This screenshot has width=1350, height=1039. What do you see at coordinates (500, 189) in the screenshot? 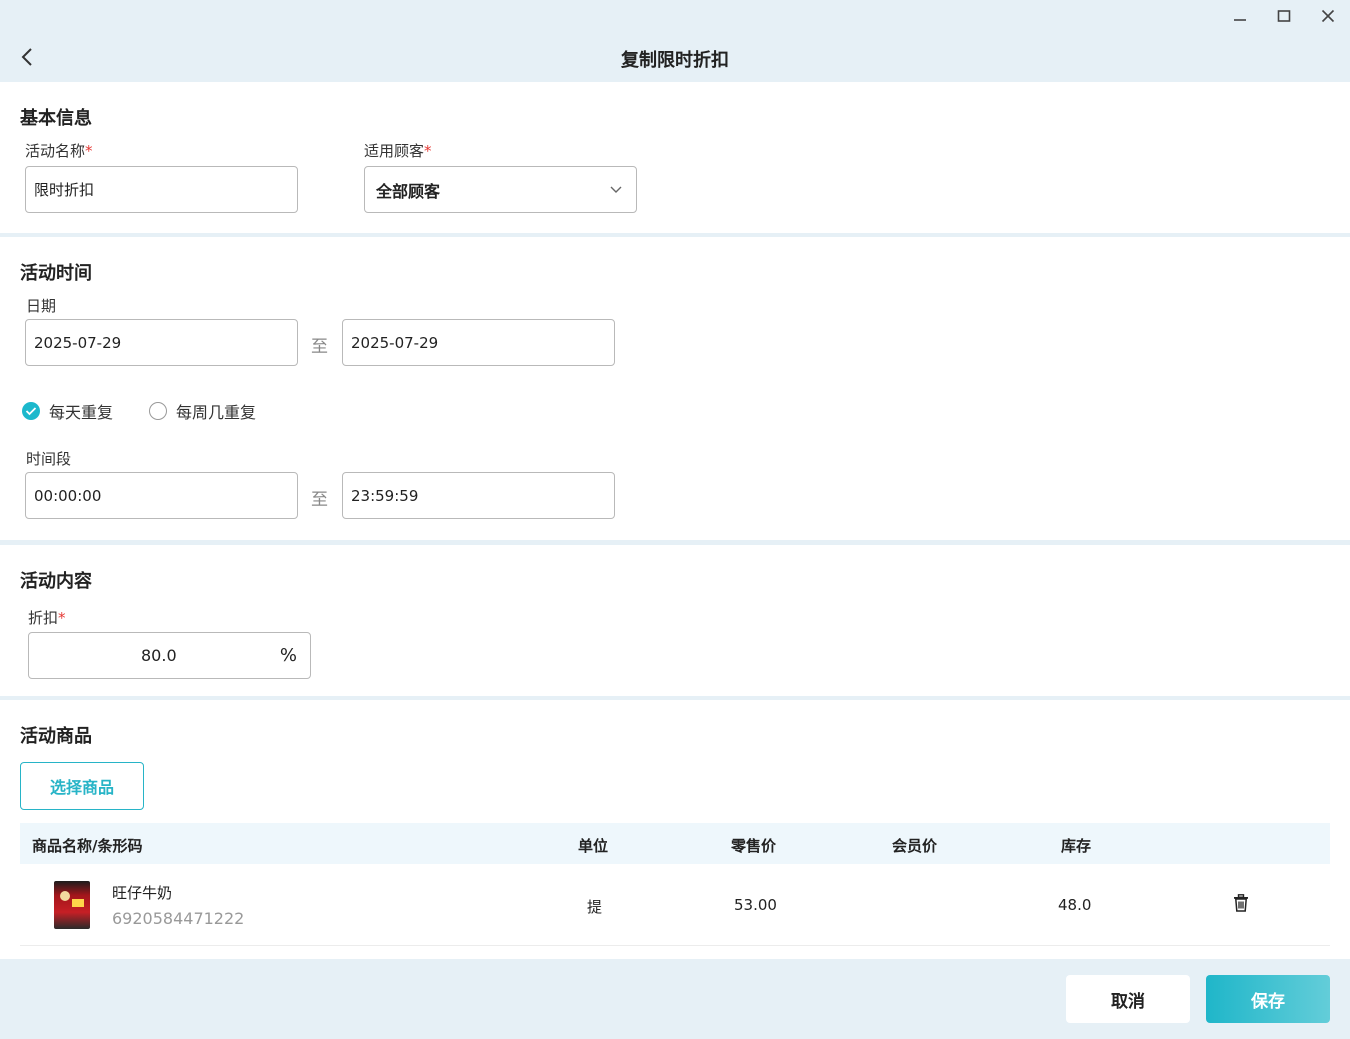
I see `customer-select: 全部顾客` at bounding box center [500, 189].